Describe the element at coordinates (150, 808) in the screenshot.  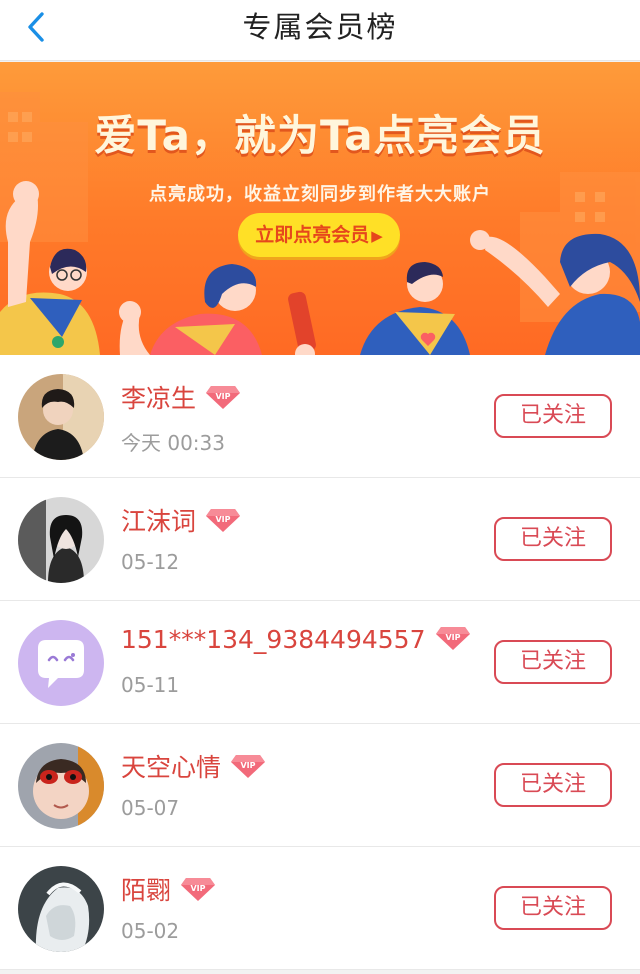
I see `member-date: 05-07` at that location.